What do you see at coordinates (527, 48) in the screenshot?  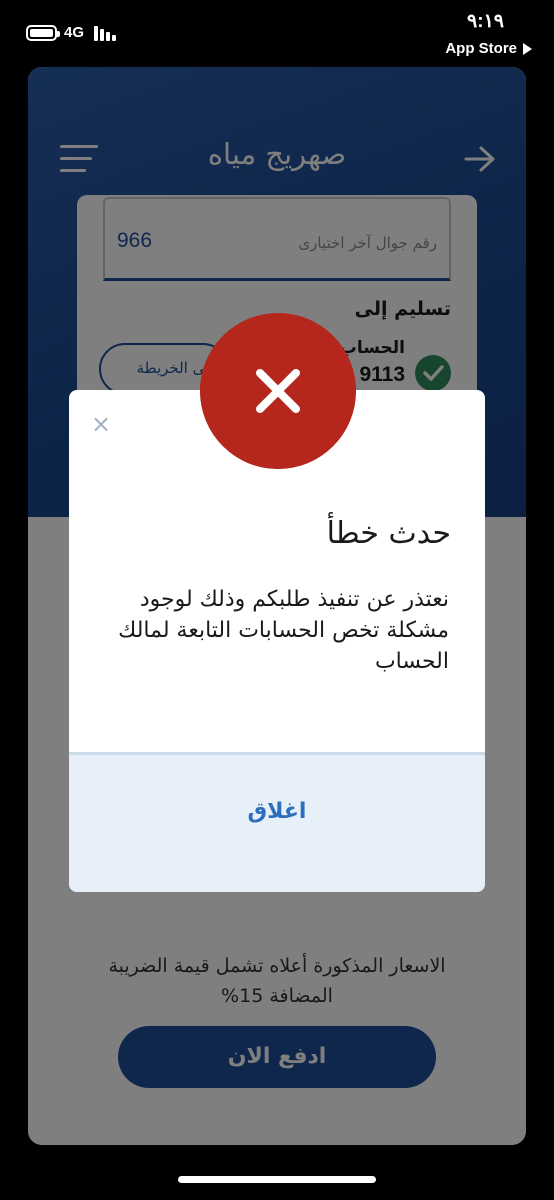 I see `play-arrow-icon` at bounding box center [527, 48].